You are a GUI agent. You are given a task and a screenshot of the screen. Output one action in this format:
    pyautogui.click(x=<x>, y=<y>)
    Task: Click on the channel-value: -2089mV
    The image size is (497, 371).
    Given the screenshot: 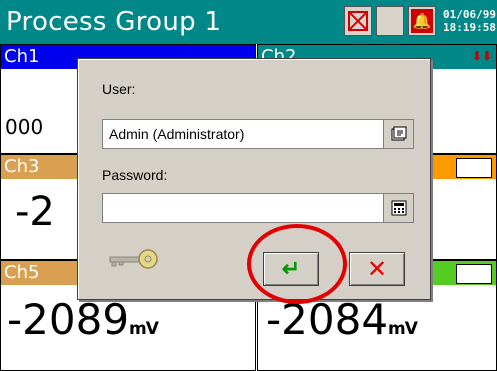 What is the action you would take?
    pyautogui.click(x=83, y=319)
    